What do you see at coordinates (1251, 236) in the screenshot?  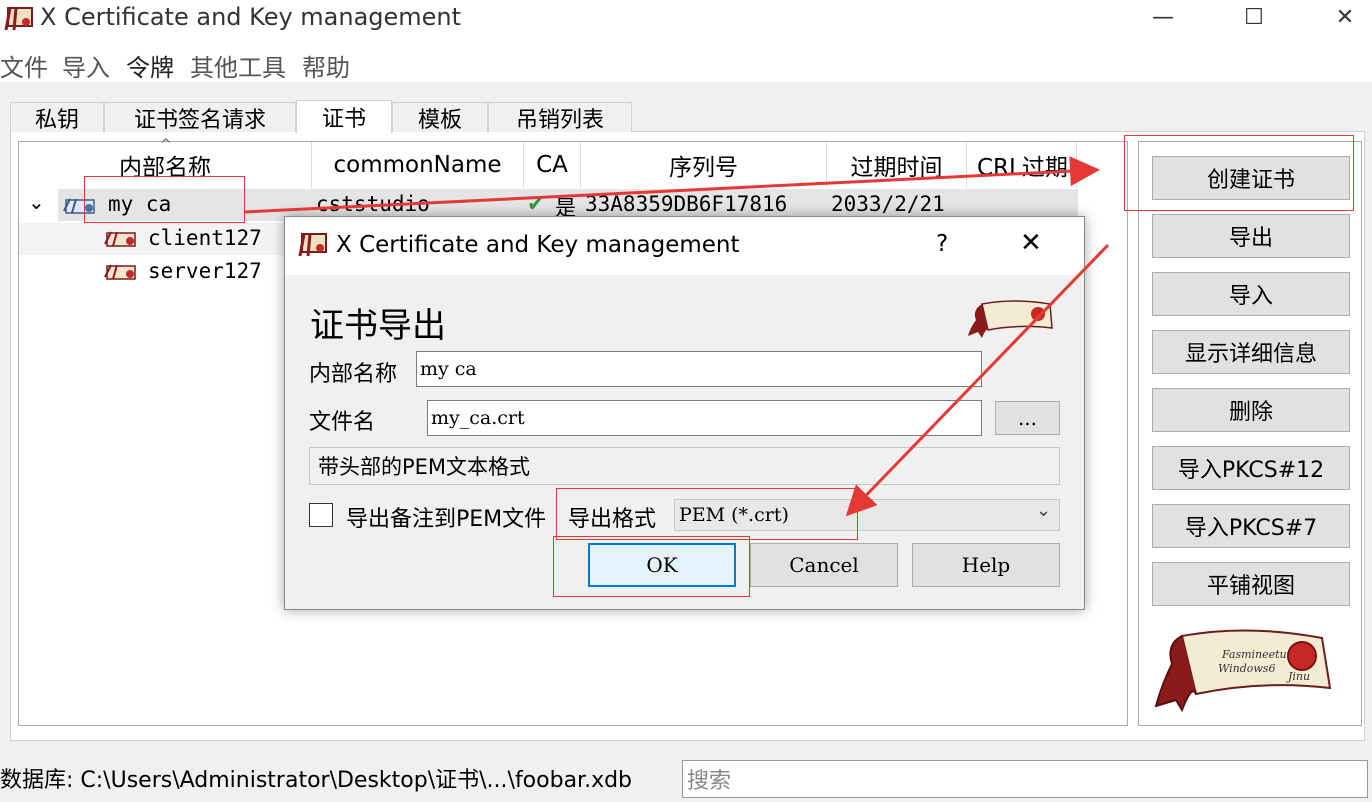 I see `export-button: 导出` at bounding box center [1251, 236].